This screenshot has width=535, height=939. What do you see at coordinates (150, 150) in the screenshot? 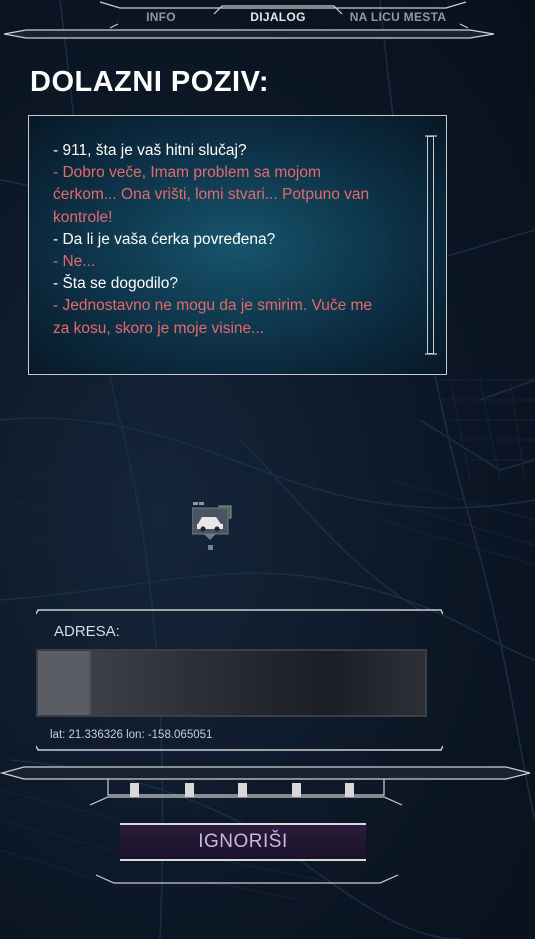
I see `dialog-line-operator: - 911, šta je vaš hitni slučaj?` at bounding box center [150, 150].